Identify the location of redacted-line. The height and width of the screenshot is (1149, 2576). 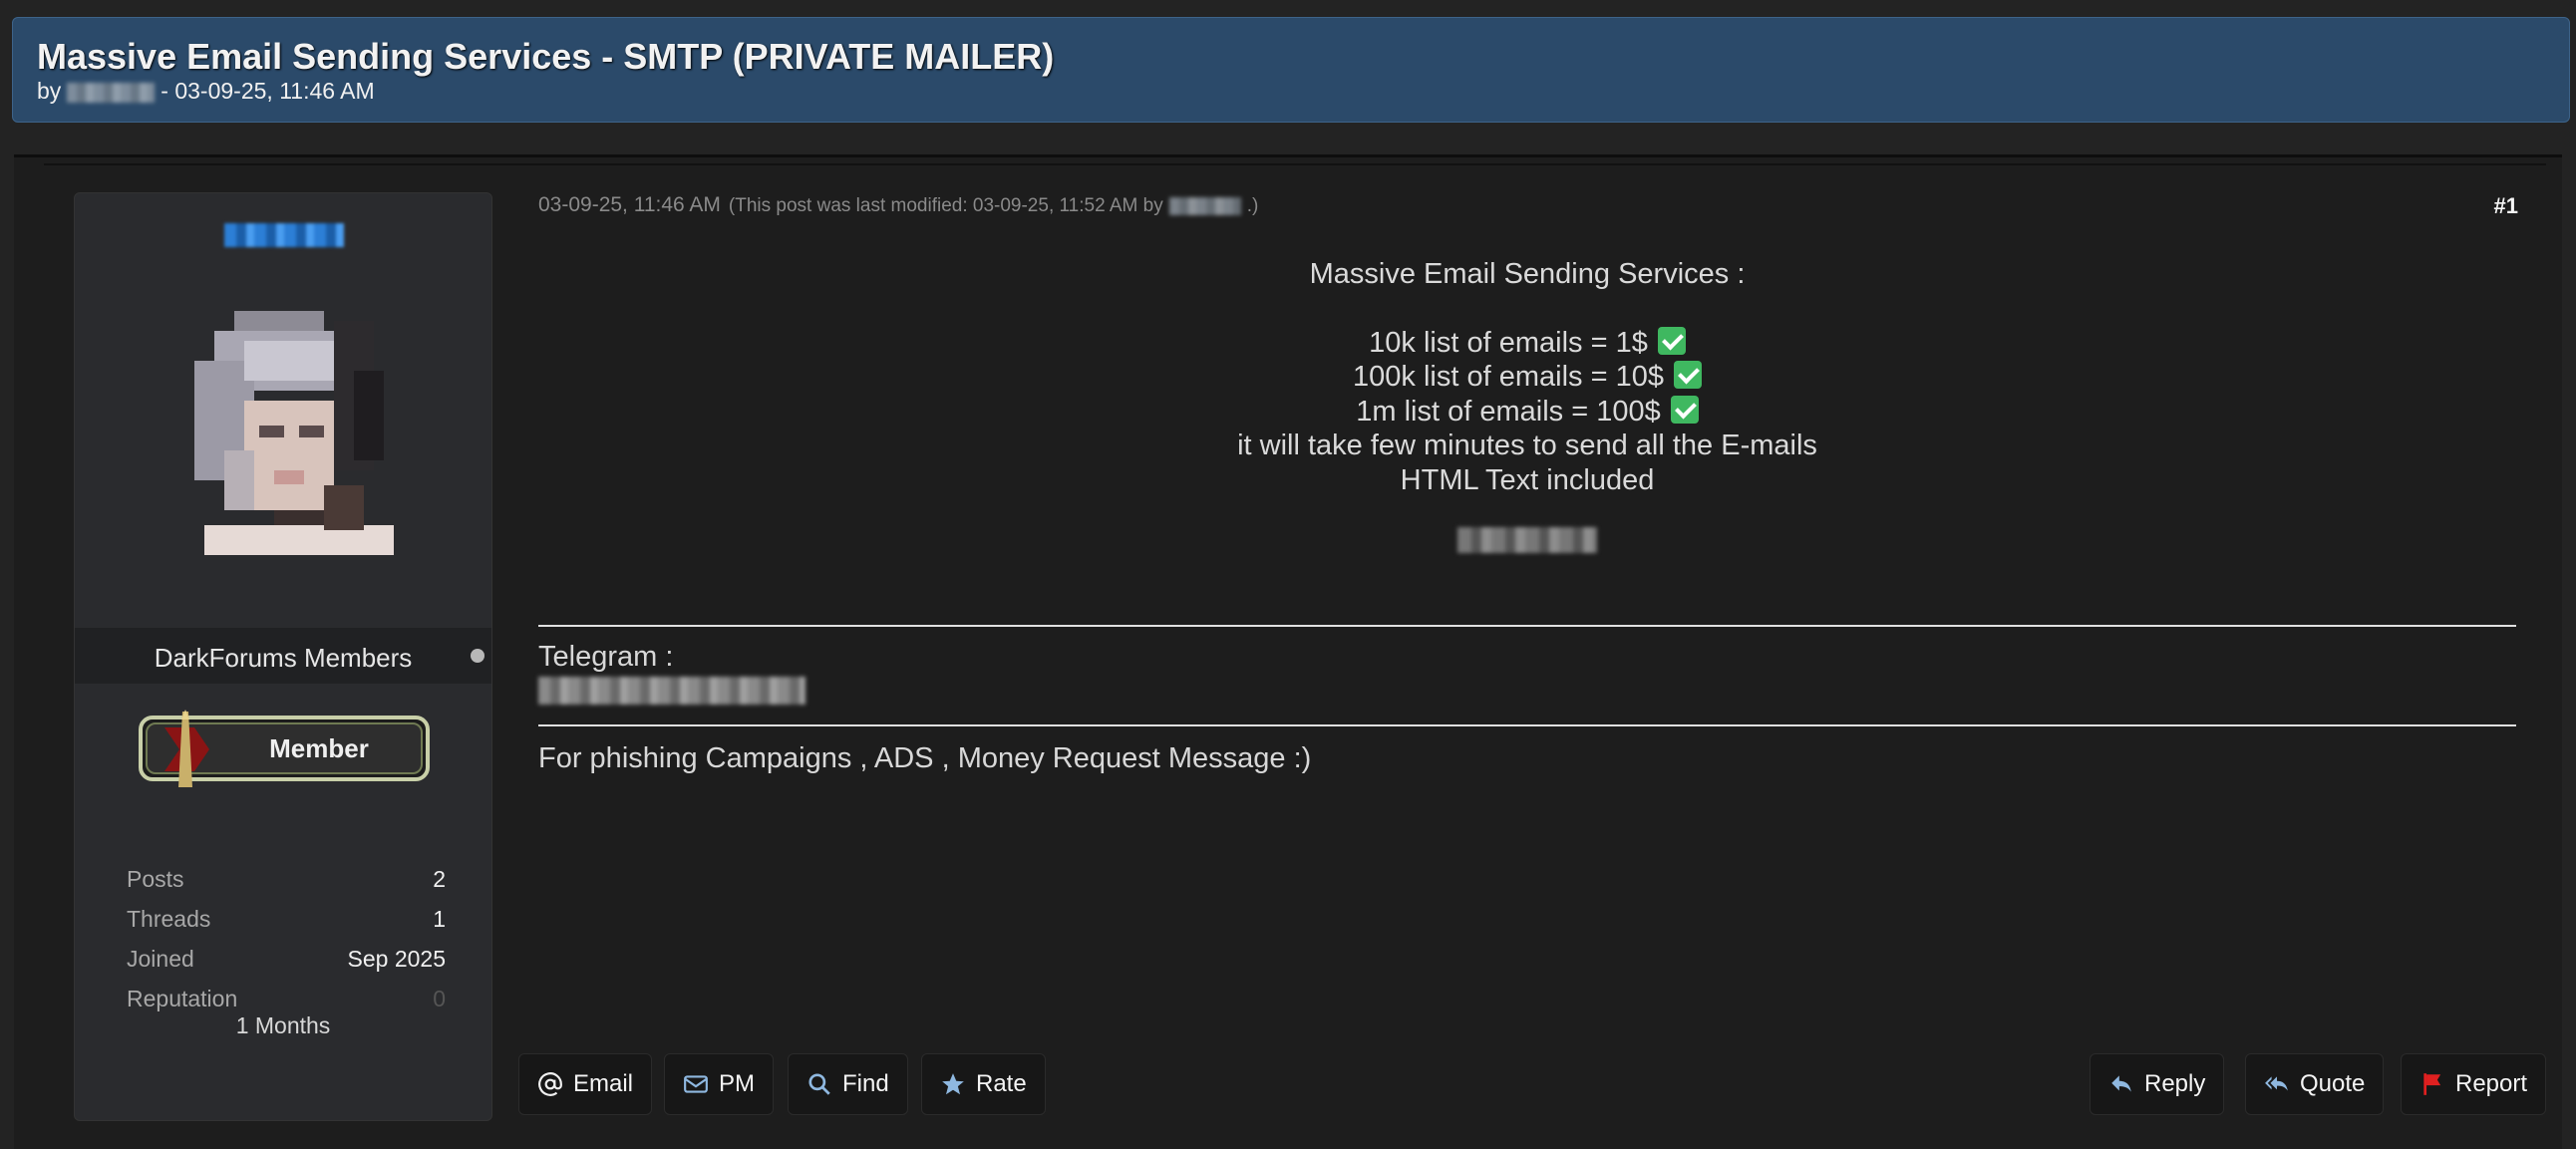
(1527, 544).